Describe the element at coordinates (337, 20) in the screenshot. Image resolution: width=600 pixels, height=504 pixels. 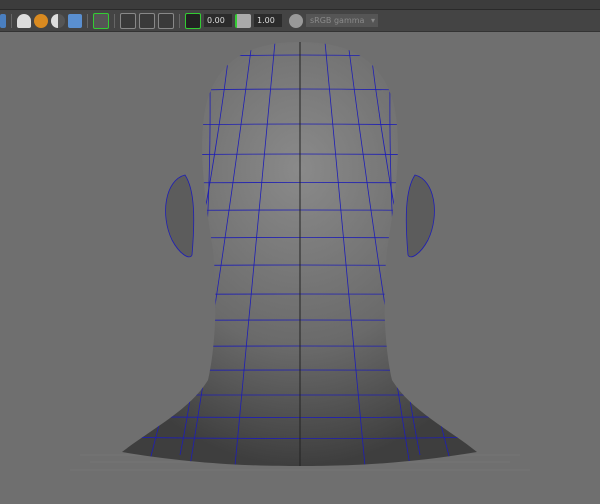
I see `color-space-label: sRGB gamma` at that location.